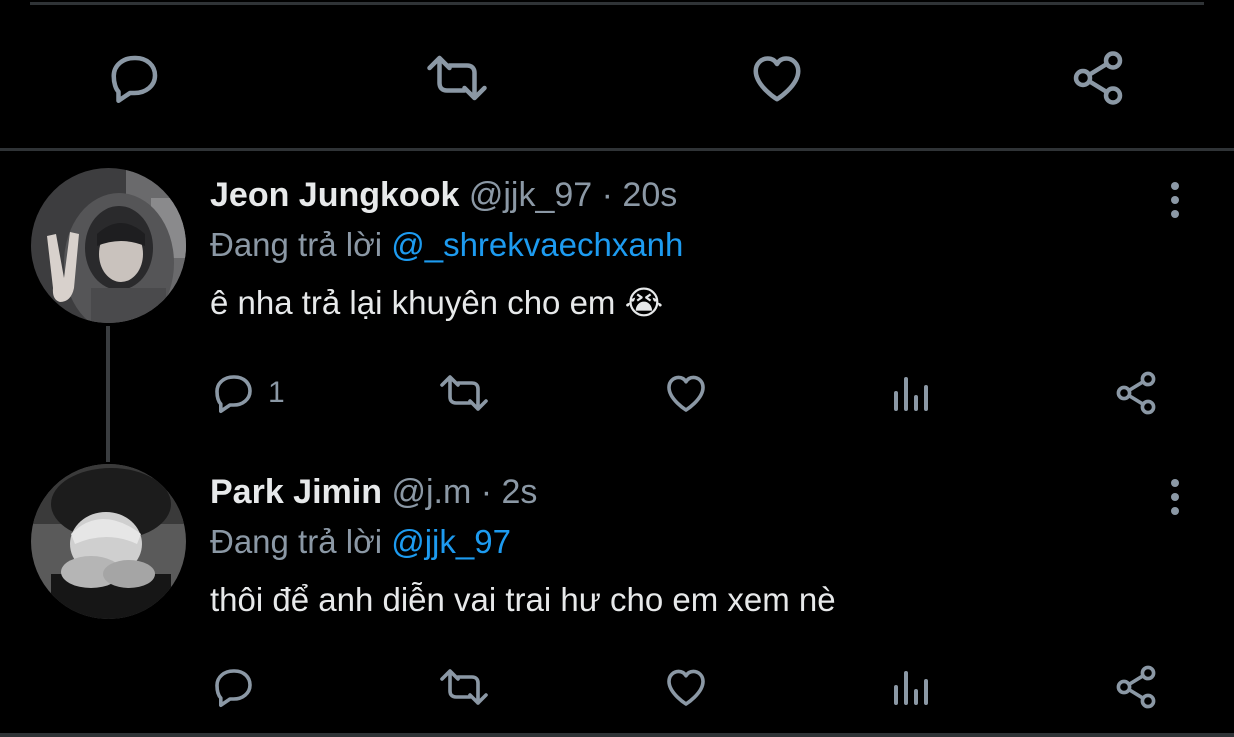 The image size is (1234, 737). What do you see at coordinates (700, 542) in the screenshot?
I see `replying-to: Đang trả lời @jjk_97` at bounding box center [700, 542].